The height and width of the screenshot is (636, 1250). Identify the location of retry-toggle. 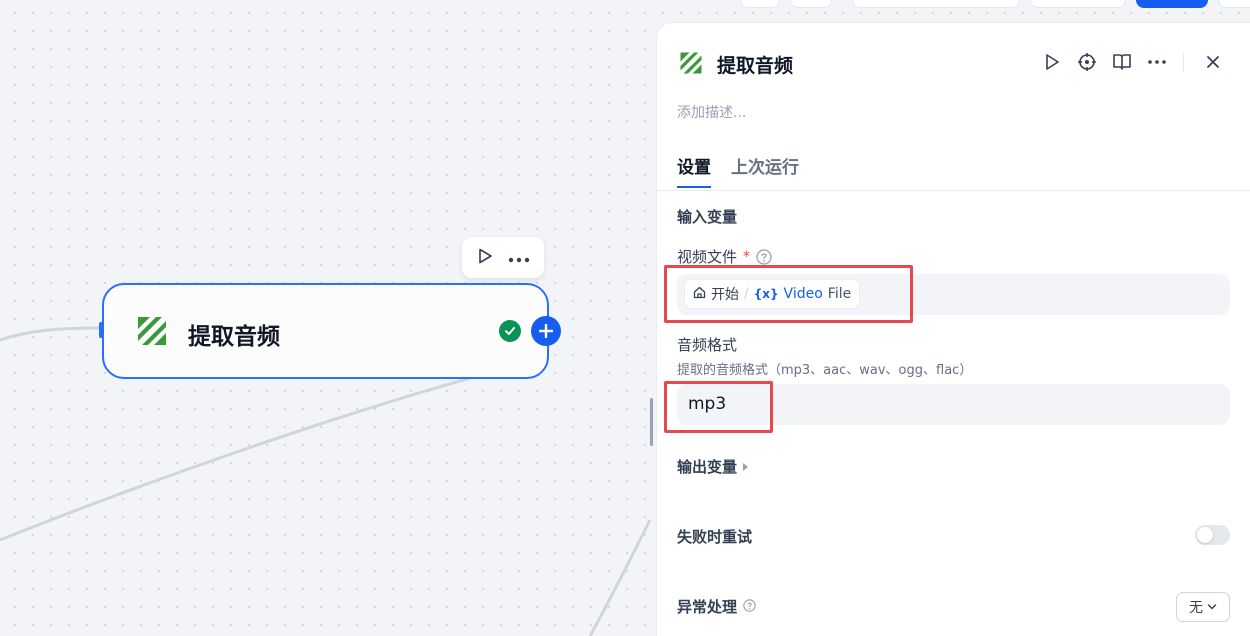
(1212, 535).